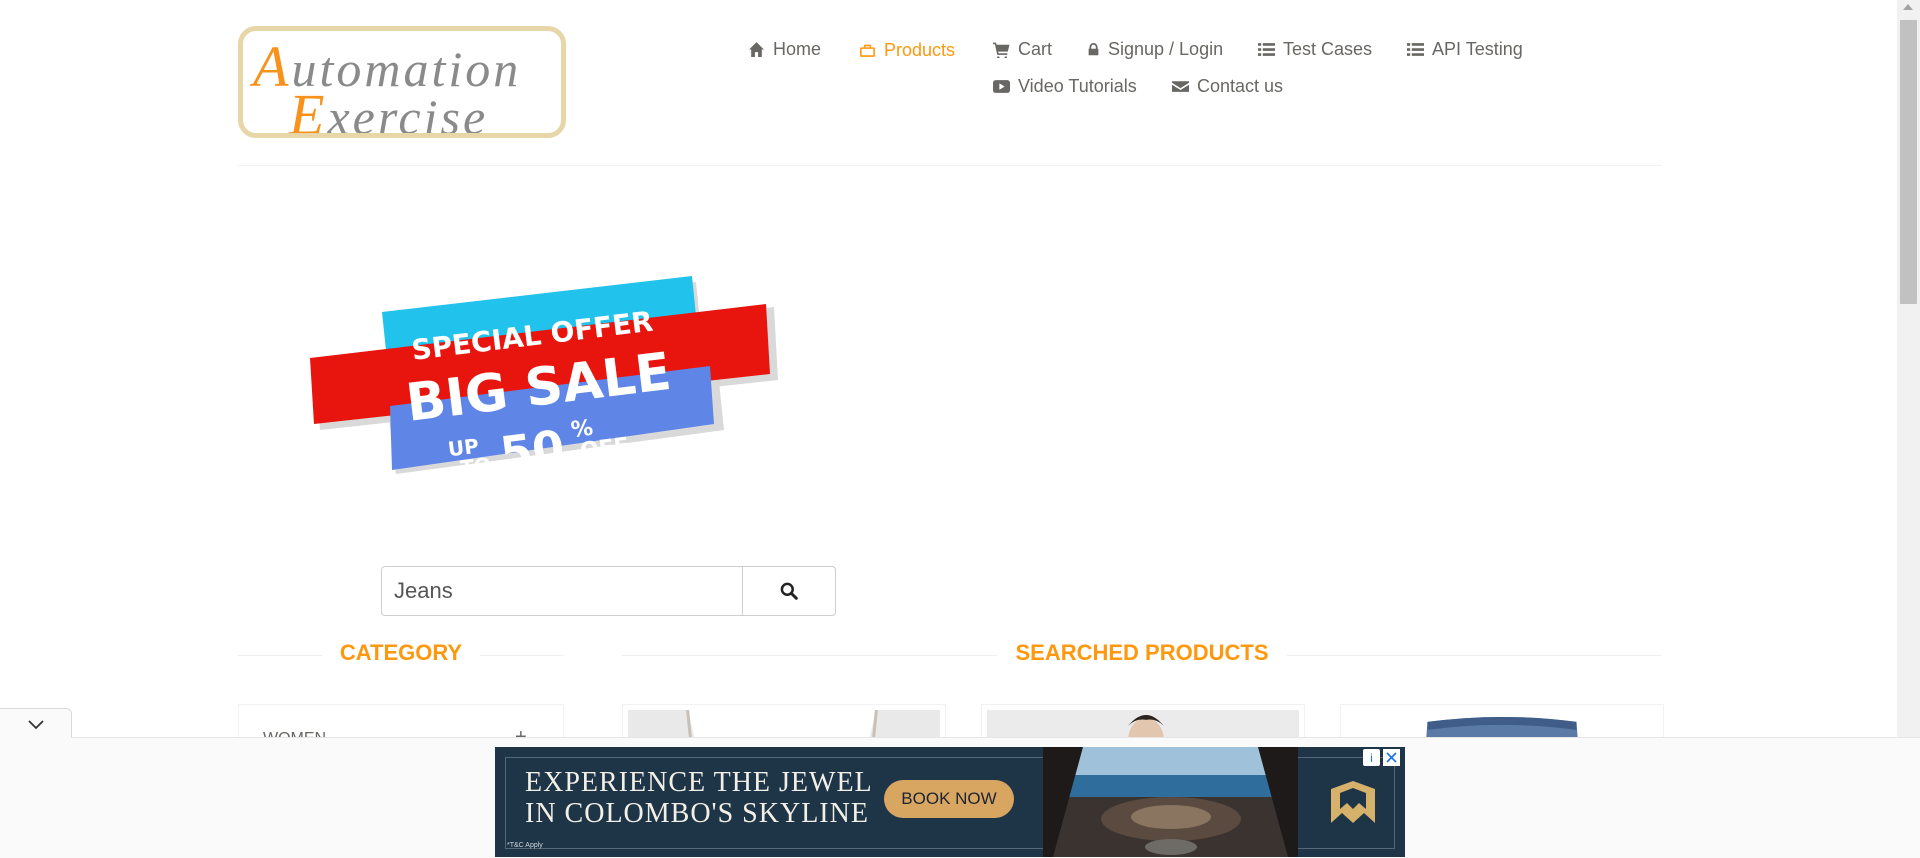 The width and height of the screenshot is (1920, 858). Describe the element at coordinates (272, 66) in the screenshot. I see `logo-cap-a: A` at that location.